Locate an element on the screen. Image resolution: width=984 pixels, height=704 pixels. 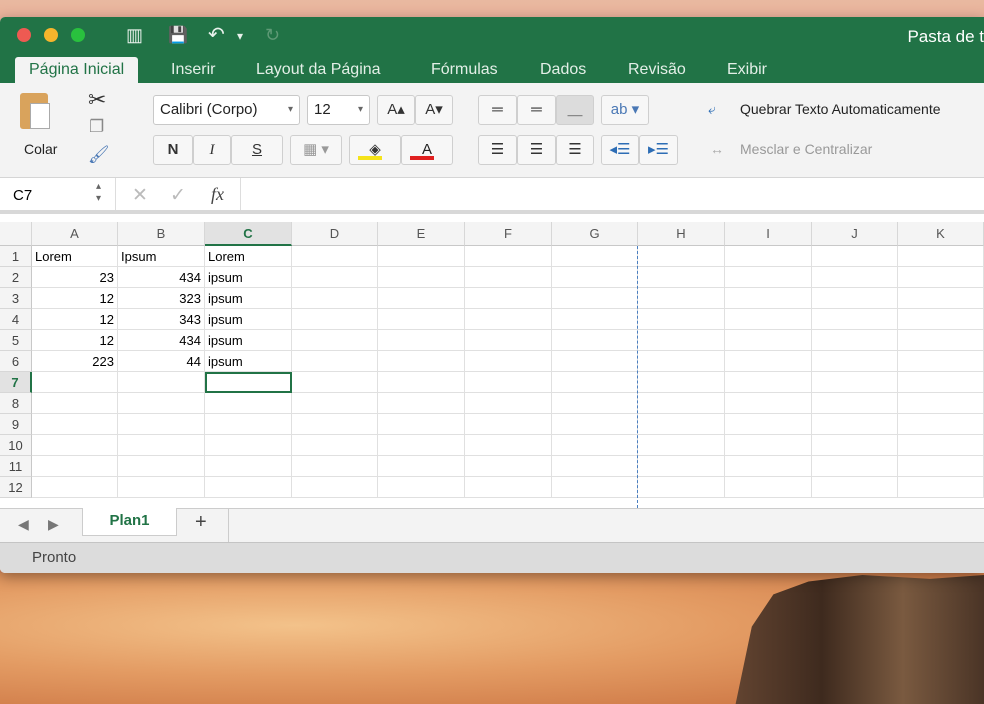
cell-b8 is located at coordinates (161, 403).